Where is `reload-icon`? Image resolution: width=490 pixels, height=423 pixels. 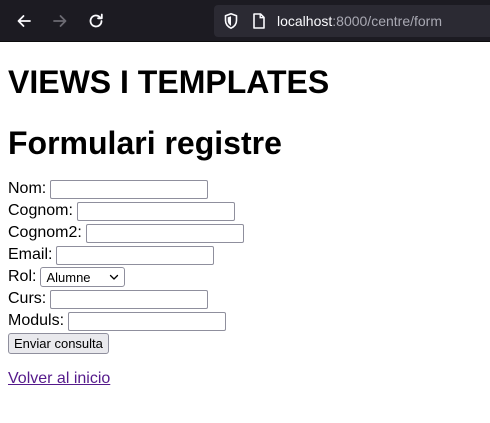
reload-icon is located at coordinates (96, 20).